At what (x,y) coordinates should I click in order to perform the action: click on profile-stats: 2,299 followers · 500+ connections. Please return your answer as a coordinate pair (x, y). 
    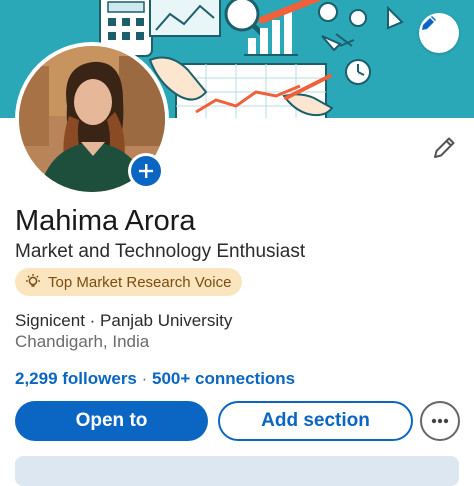
    Looking at the image, I should click on (155, 379).